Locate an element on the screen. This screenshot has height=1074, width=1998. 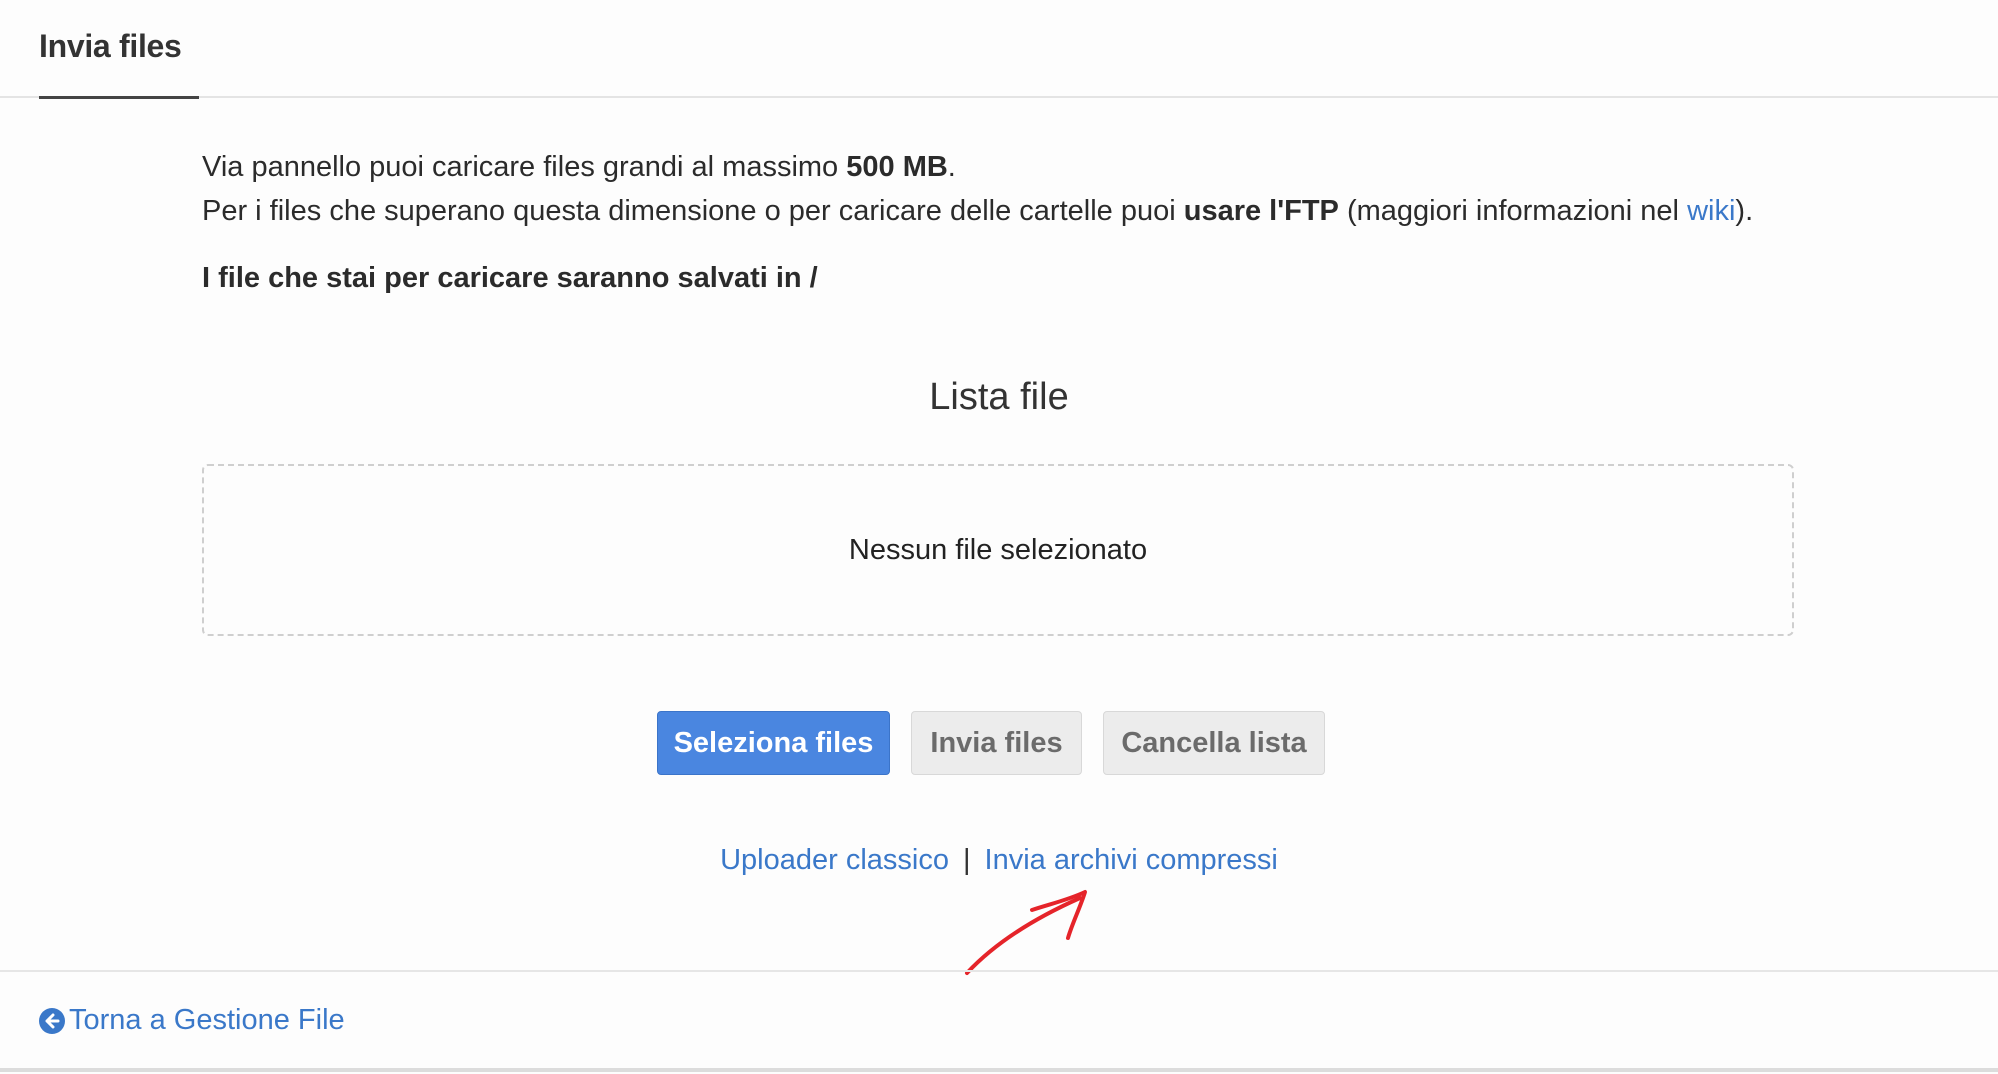
annotation-arrow-icon is located at coordinates (1026, 932).